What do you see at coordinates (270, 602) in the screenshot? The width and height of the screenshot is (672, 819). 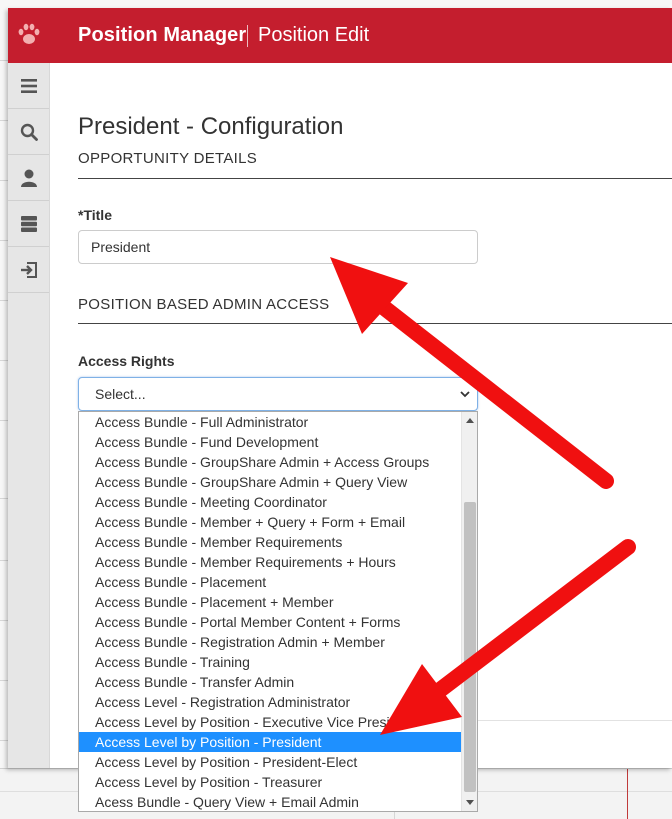 I see `dropdown-option: Access Bundle - Placement + Member` at bounding box center [270, 602].